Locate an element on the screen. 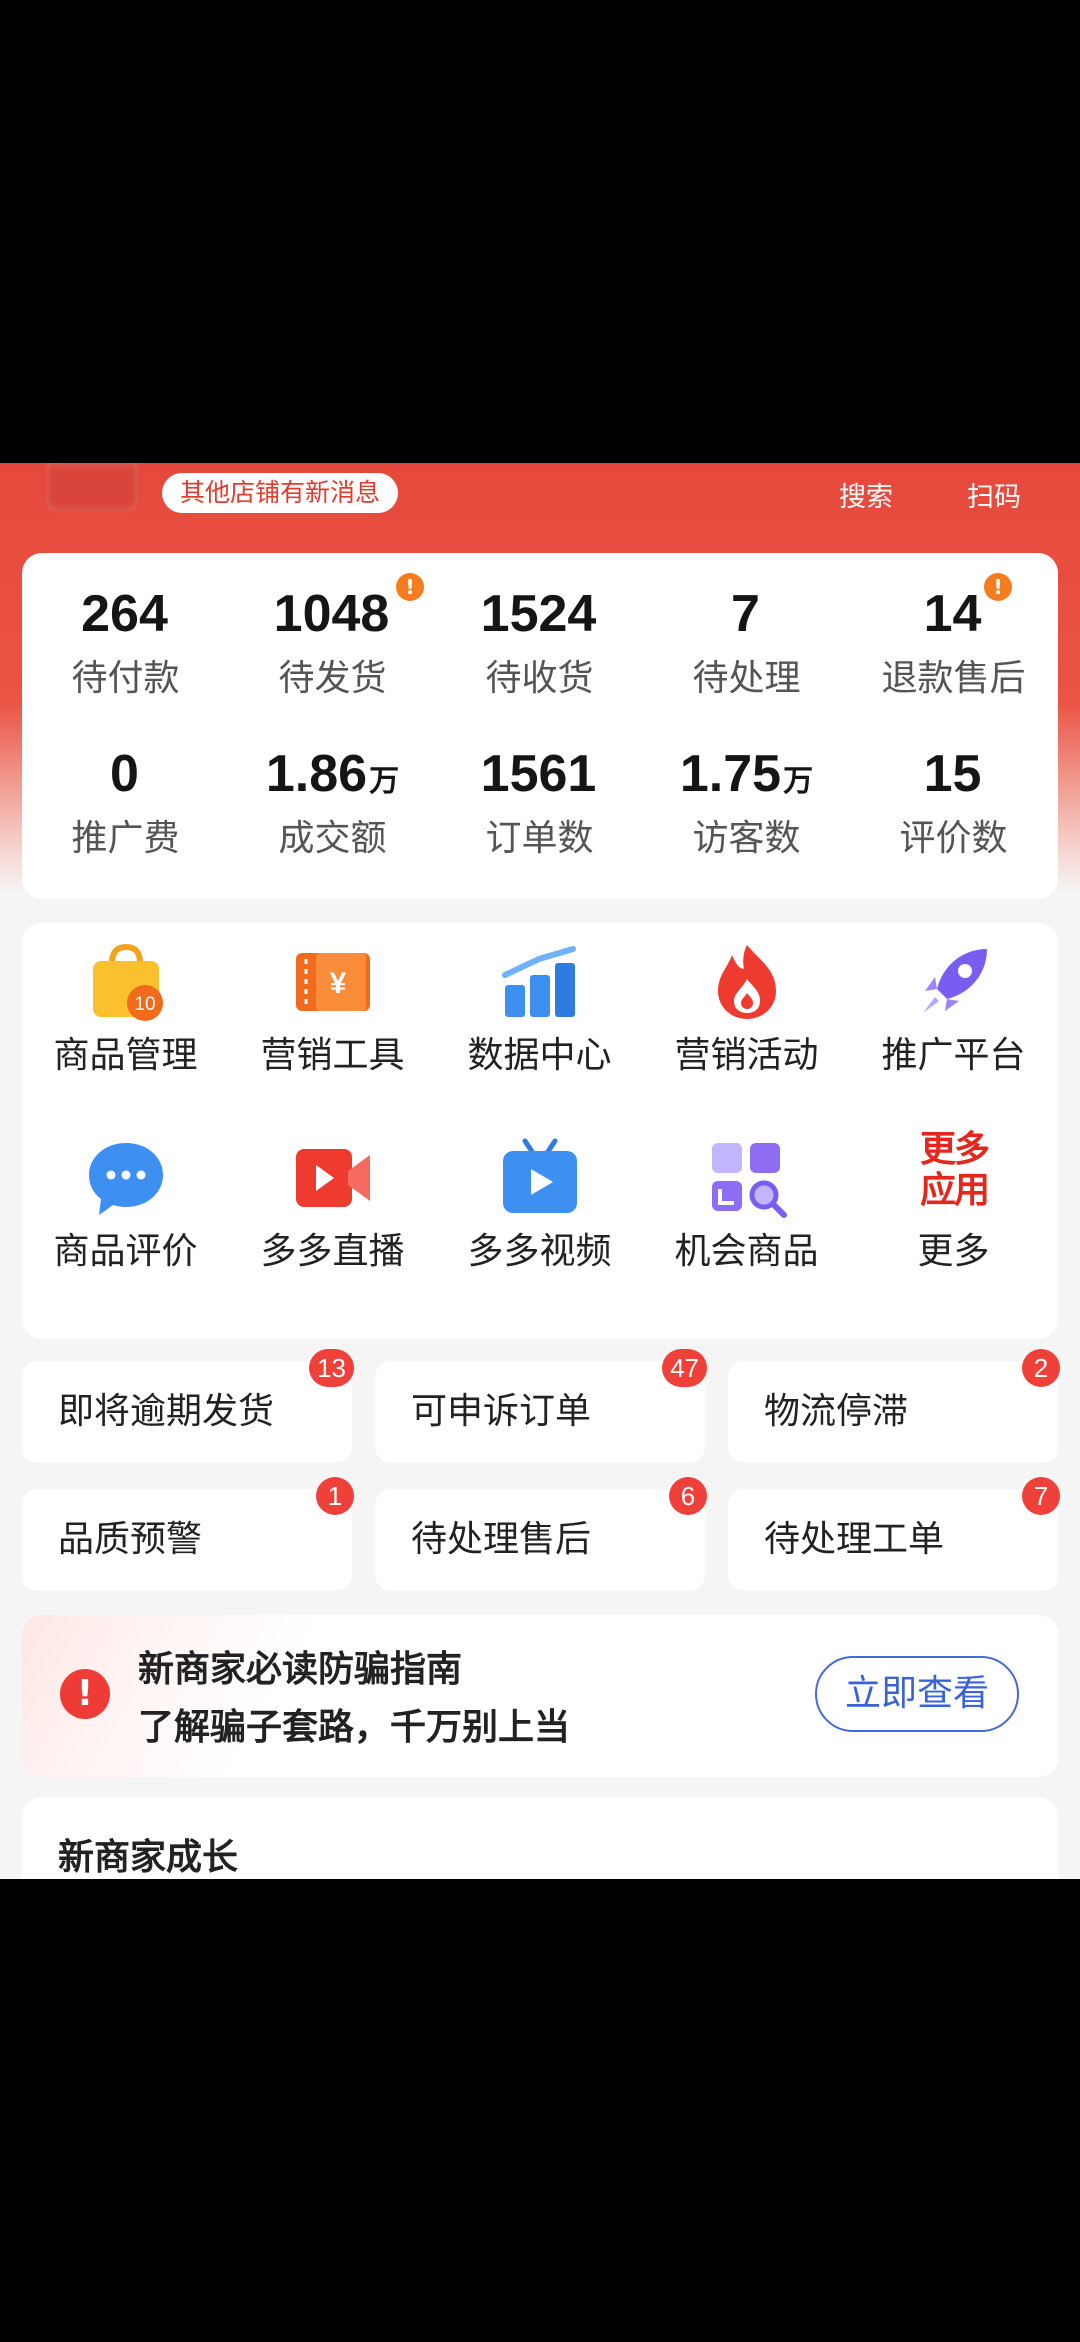 This screenshot has height=2342, width=1080. warning-icon: ! is located at coordinates (85, 1694).